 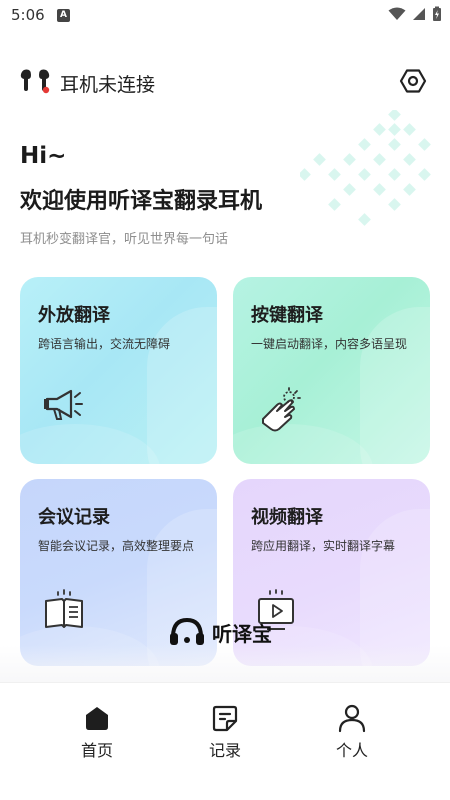 I want to click on connection-status: 耳机未连接, so click(x=108, y=85).